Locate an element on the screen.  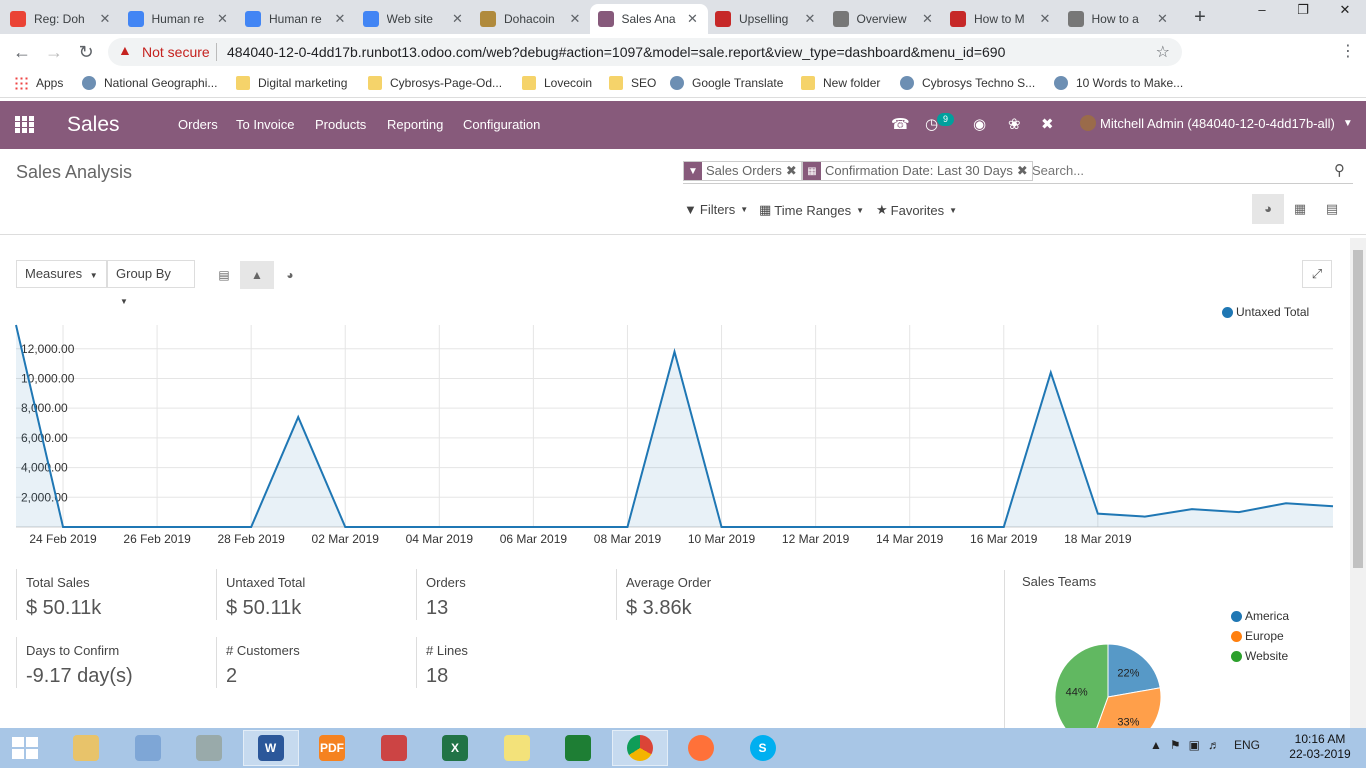
taskbar-media is located at coordinates (209, 748).